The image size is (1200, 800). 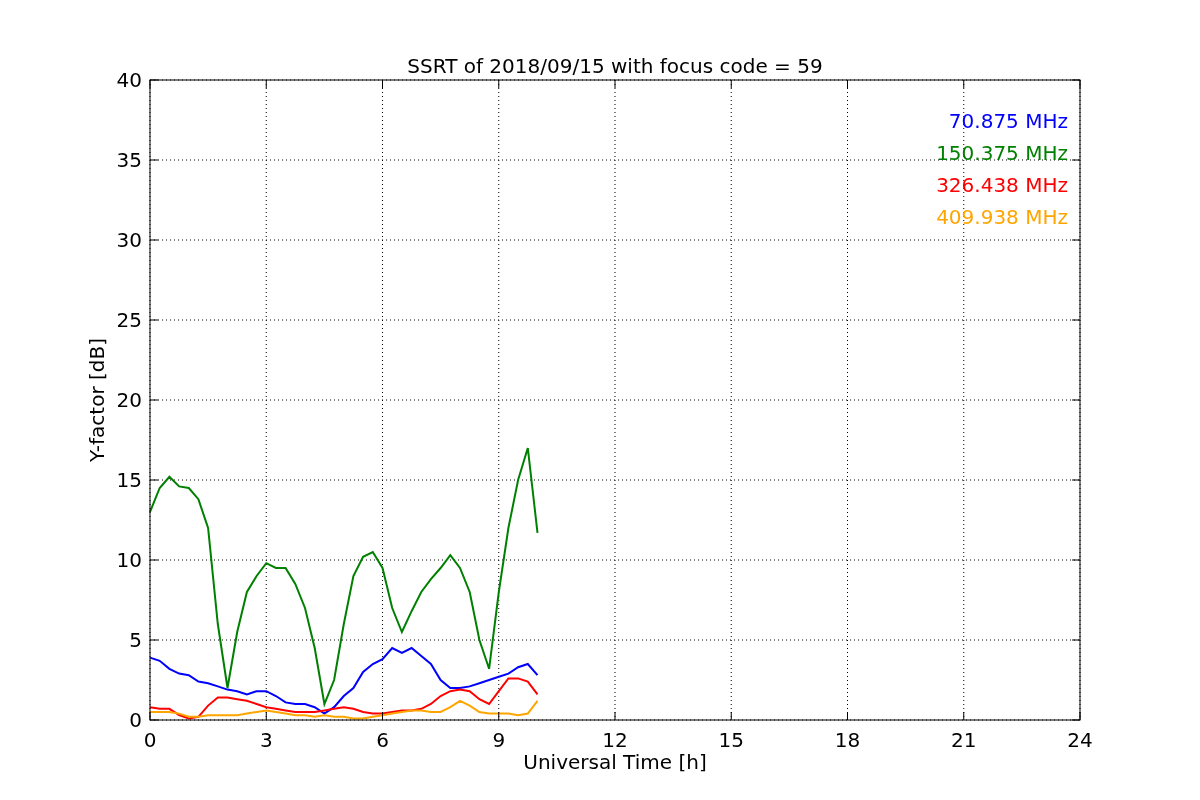 I want to click on legend-label: 70.875 MHz, so click(x=1008, y=121).